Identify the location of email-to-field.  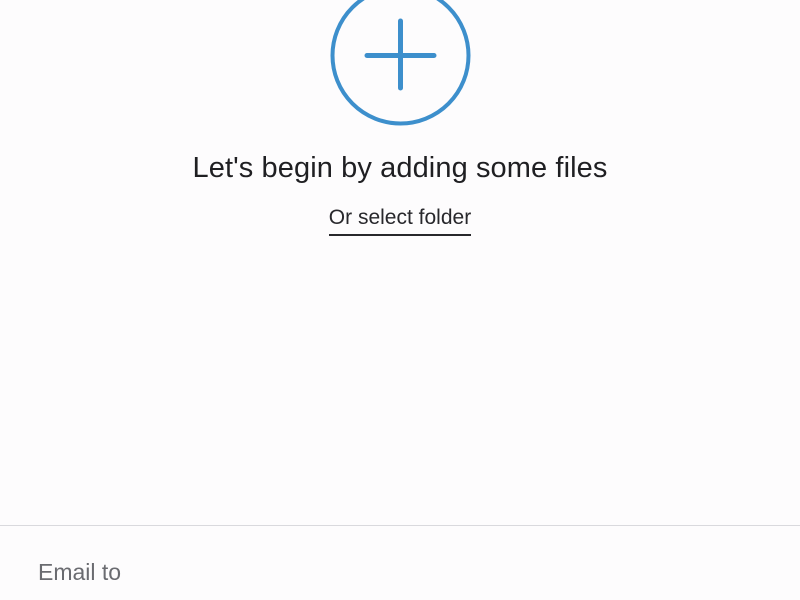
(408, 572).